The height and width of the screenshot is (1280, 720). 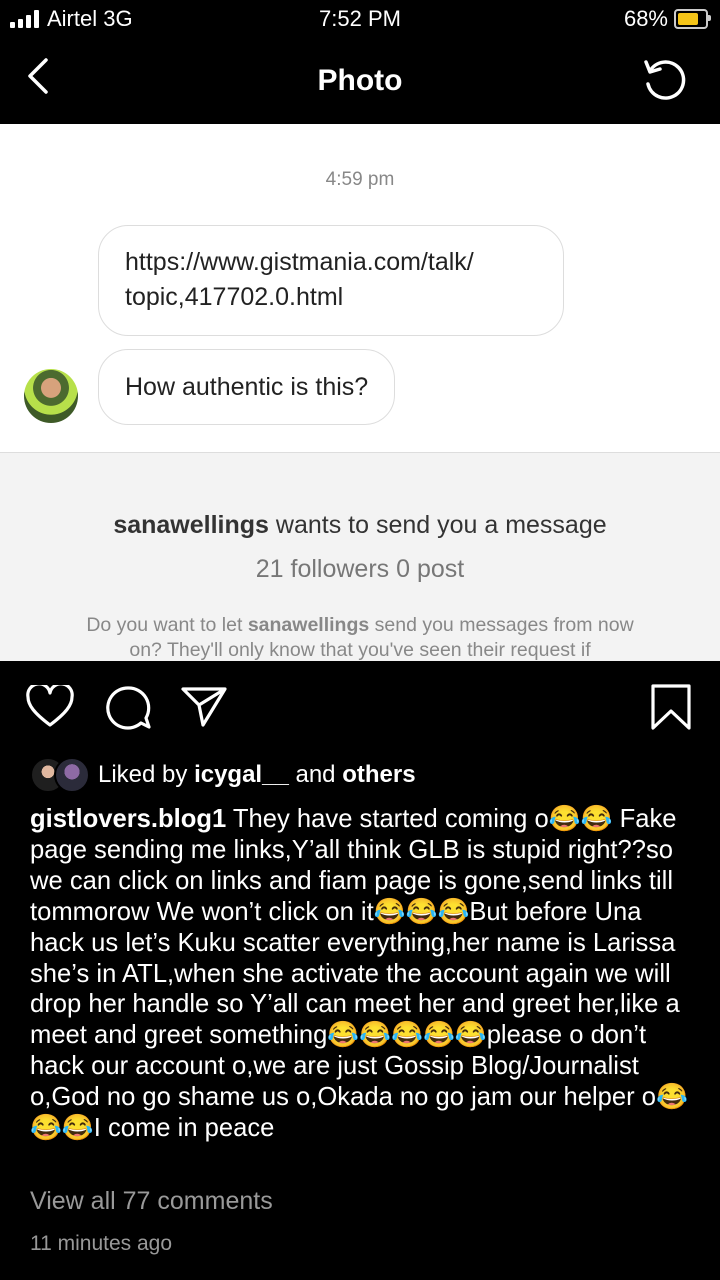 What do you see at coordinates (308, 625) in the screenshot?
I see `request-prompt-user: sanawellings` at bounding box center [308, 625].